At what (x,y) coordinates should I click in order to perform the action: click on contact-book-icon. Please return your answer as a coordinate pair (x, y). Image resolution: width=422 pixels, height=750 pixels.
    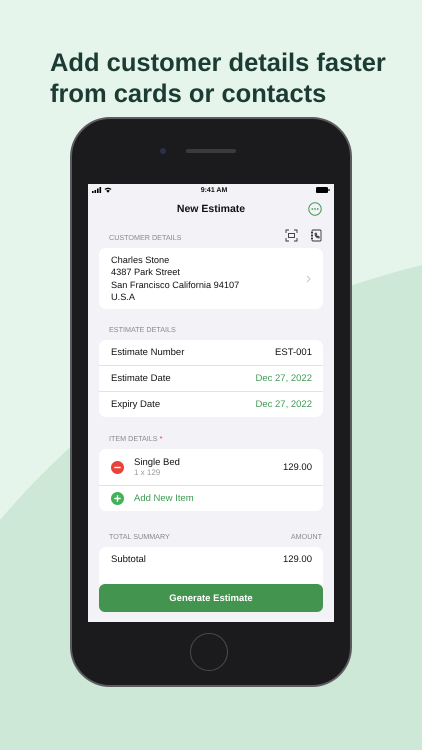
    Looking at the image, I should click on (316, 235).